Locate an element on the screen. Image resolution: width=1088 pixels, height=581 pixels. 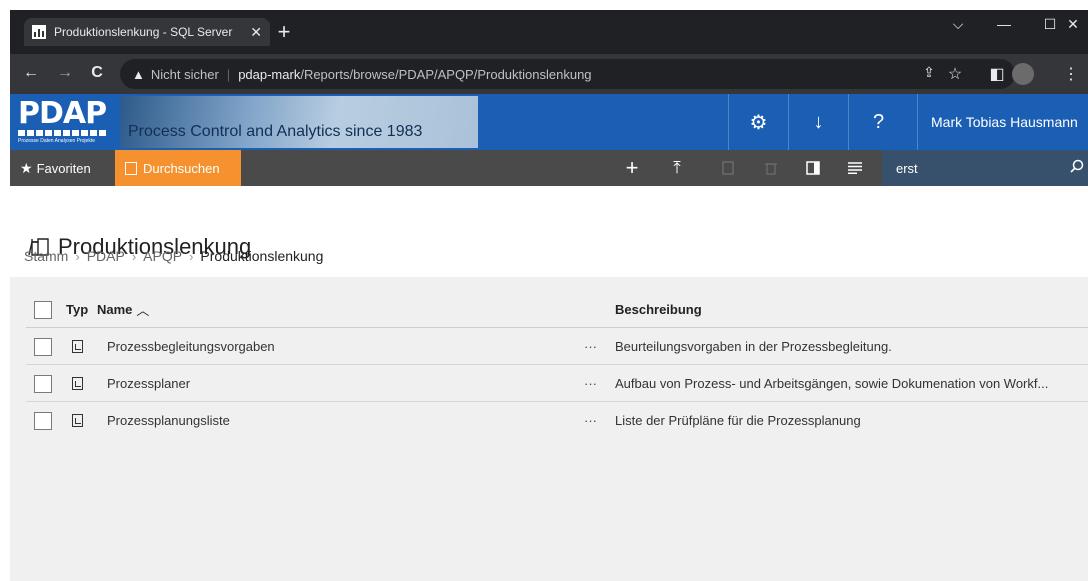
banner-image: Process Control and Analytics since 1983 is located at coordinates (299, 122).